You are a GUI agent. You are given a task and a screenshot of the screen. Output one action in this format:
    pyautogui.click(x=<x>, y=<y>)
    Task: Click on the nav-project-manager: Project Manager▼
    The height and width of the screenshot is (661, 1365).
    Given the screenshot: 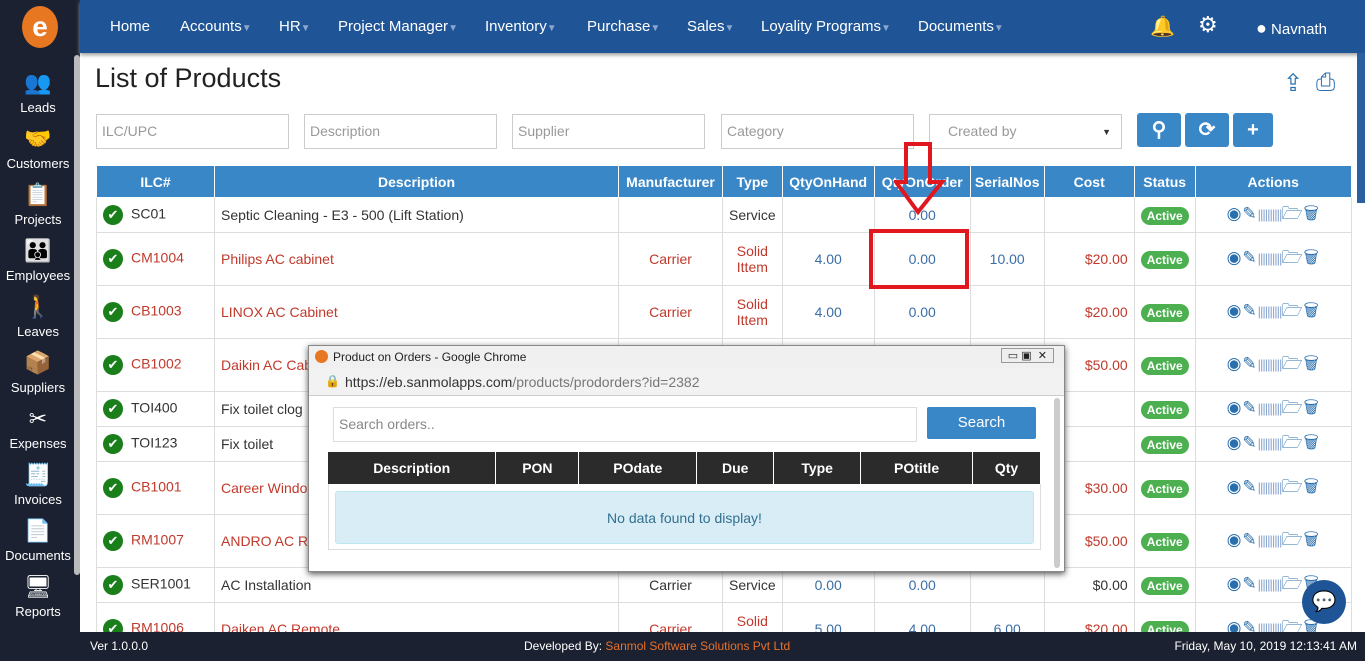 What is the action you would take?
    pyautogui.click(x=398, y=26)
    